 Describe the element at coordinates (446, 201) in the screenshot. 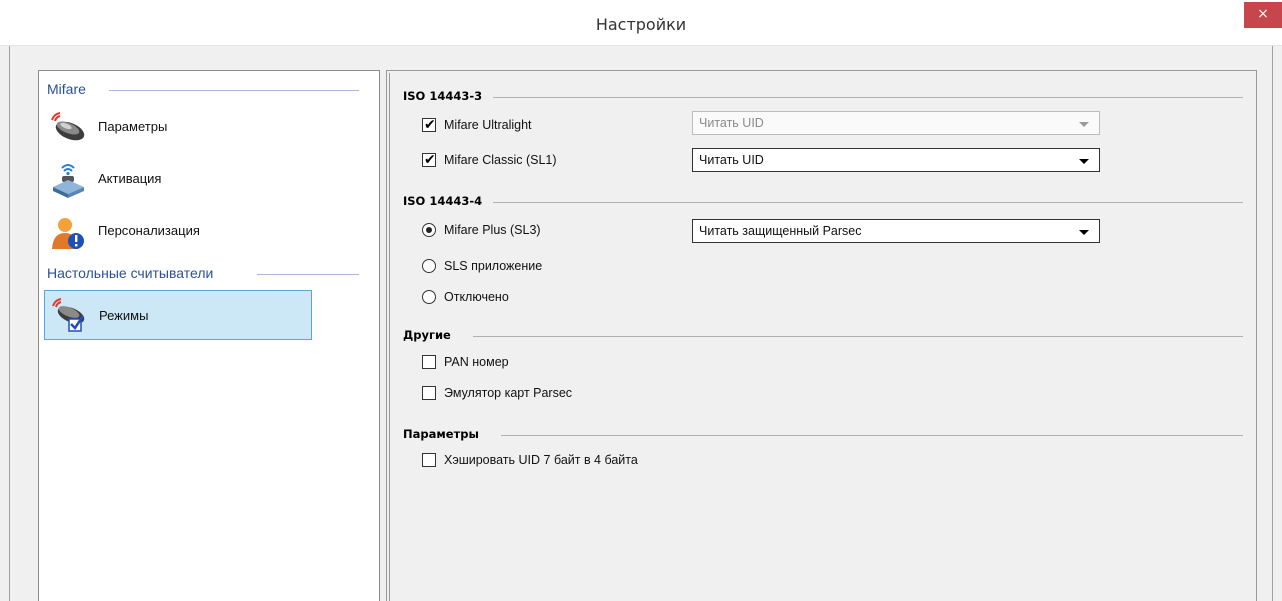

I see `section-title: ISO 14443-4` at that location.